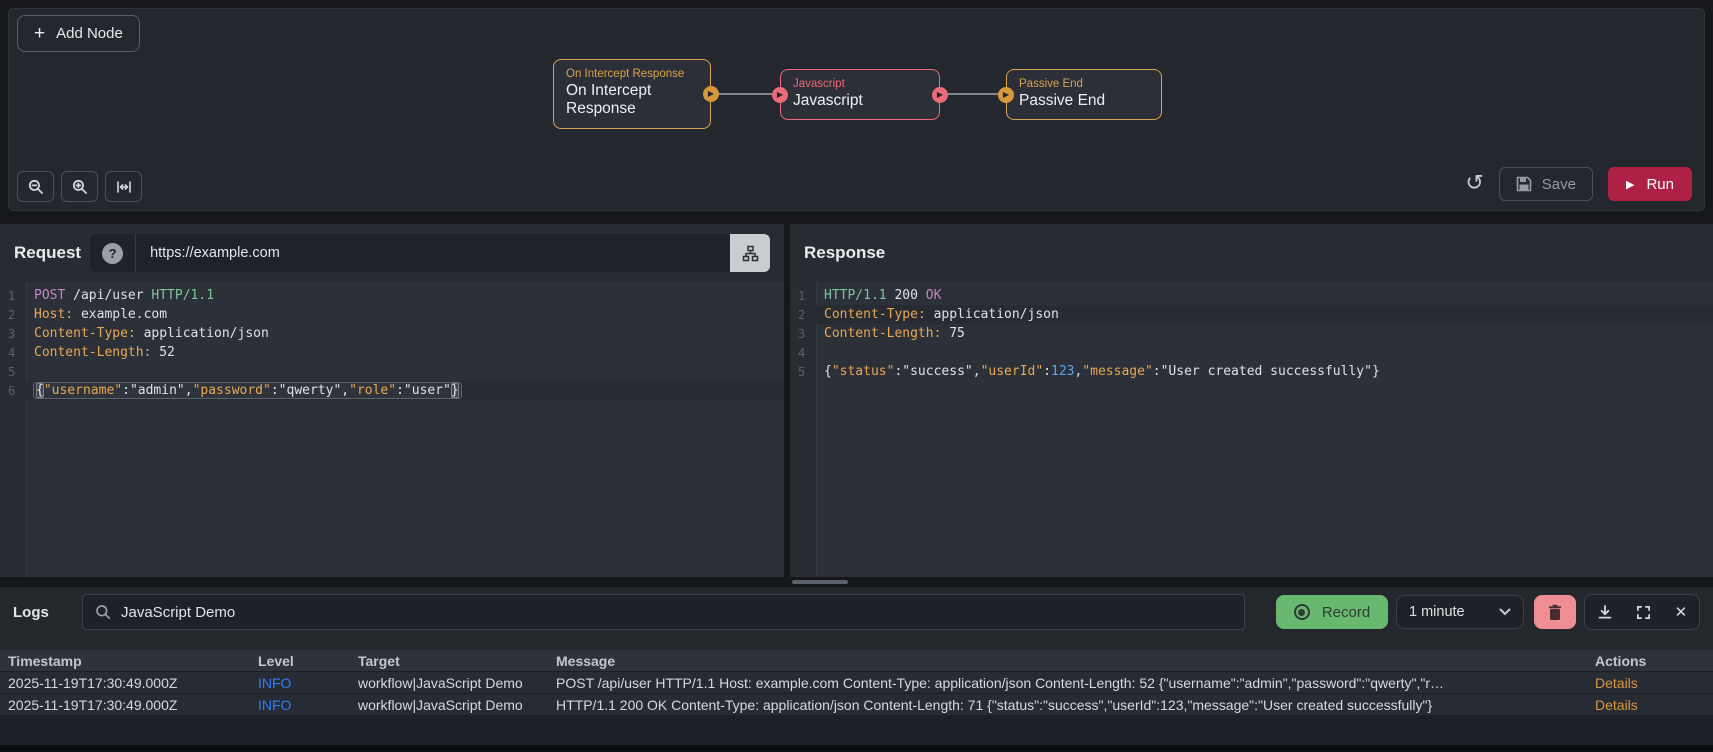 The height and width of the screenshot is (752, 1713). I want to click on close-icon: ✕, so click(1681, 612).